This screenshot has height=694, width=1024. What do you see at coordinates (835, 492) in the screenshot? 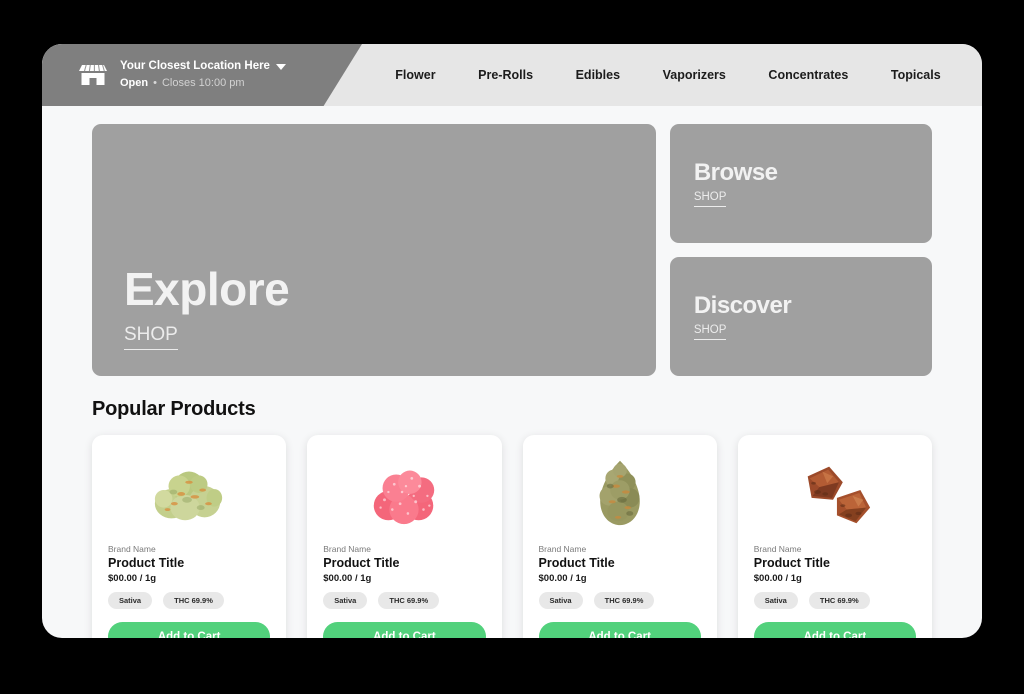
I see `hash-concentrate-chunks-image` at bounding box center [835, 492].